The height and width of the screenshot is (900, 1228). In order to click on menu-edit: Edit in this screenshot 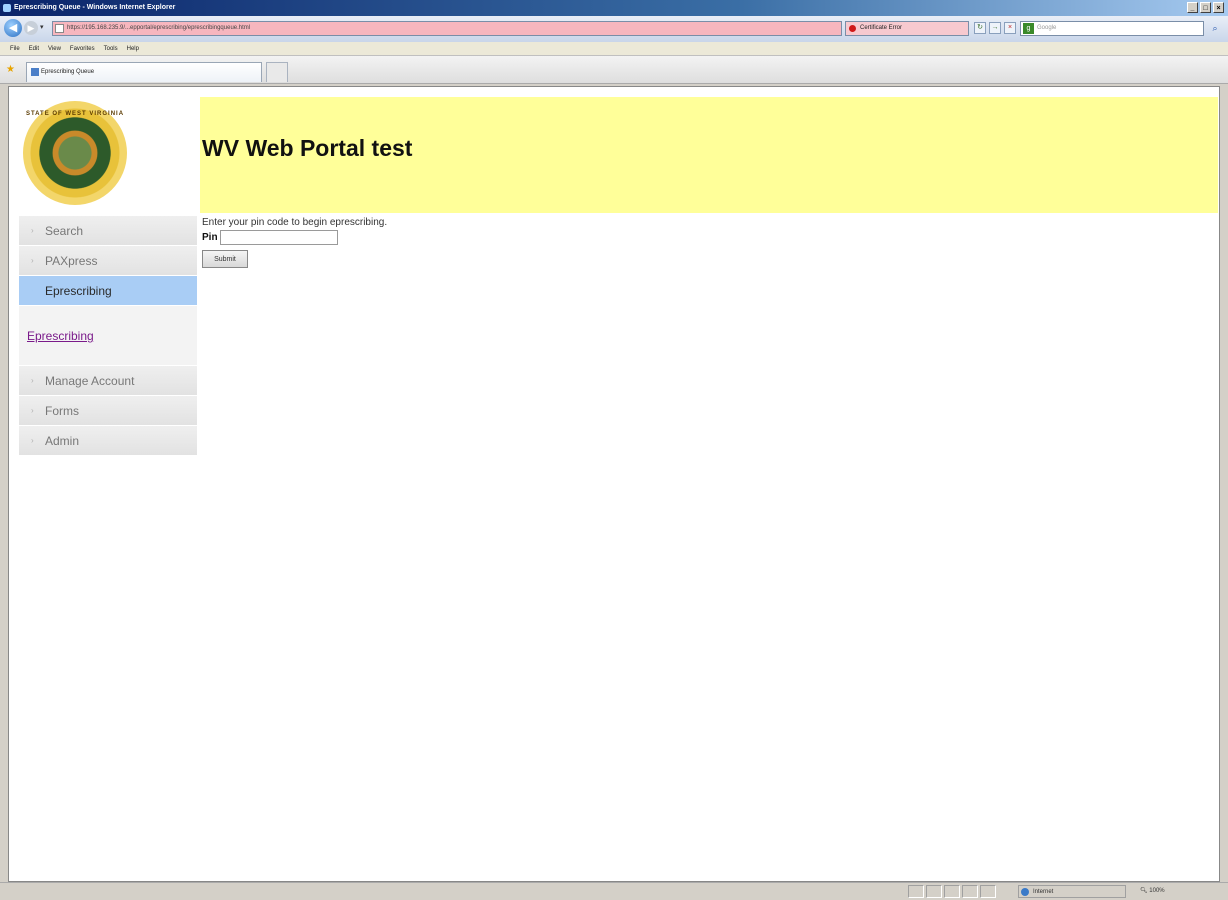, I will do `click(34, 48)`.